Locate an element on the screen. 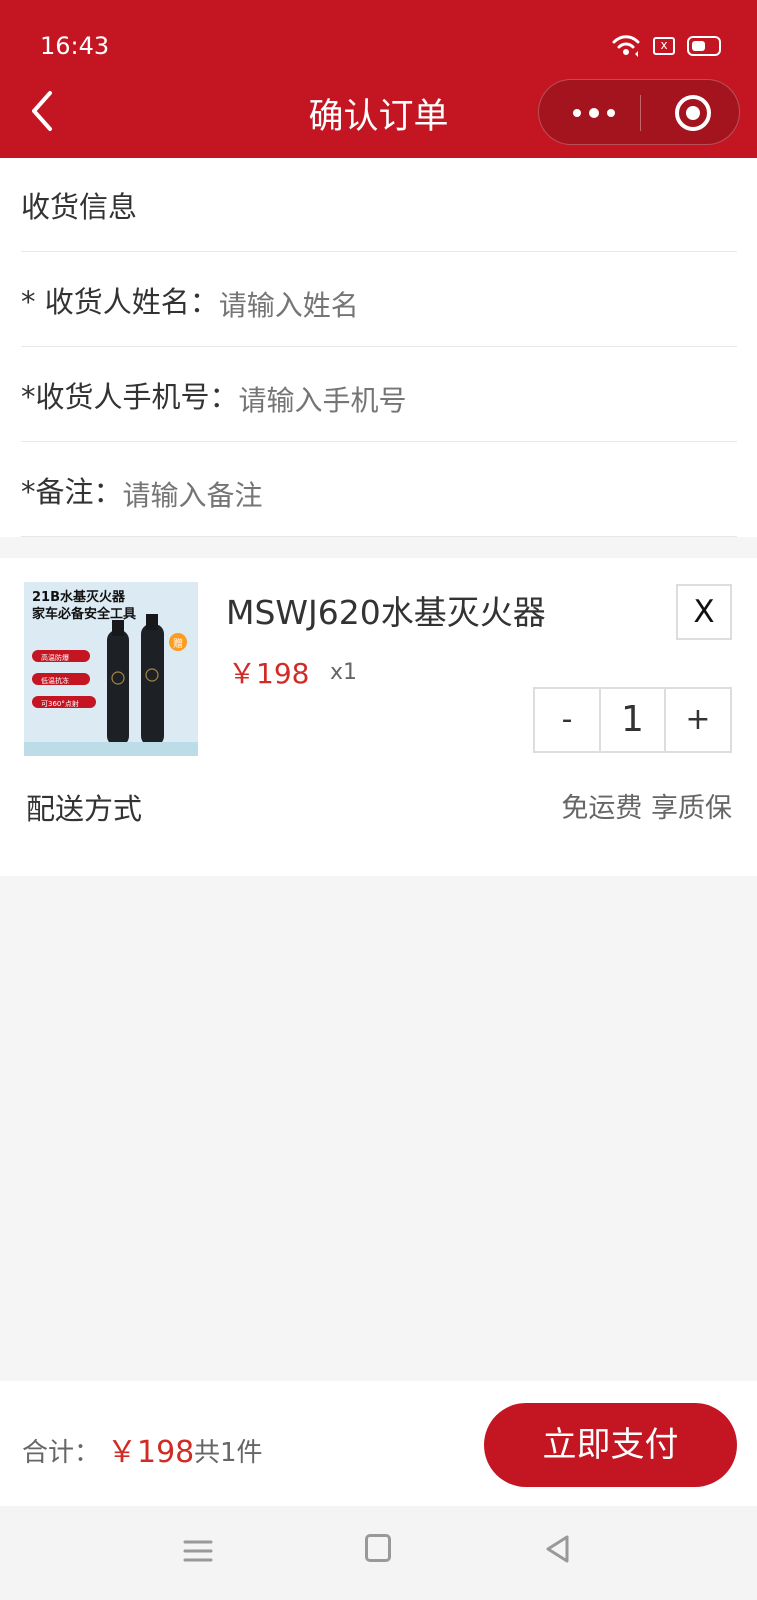 The image size is (757, 1600). product-price: ￥198 is located at coordinates (269, 673).